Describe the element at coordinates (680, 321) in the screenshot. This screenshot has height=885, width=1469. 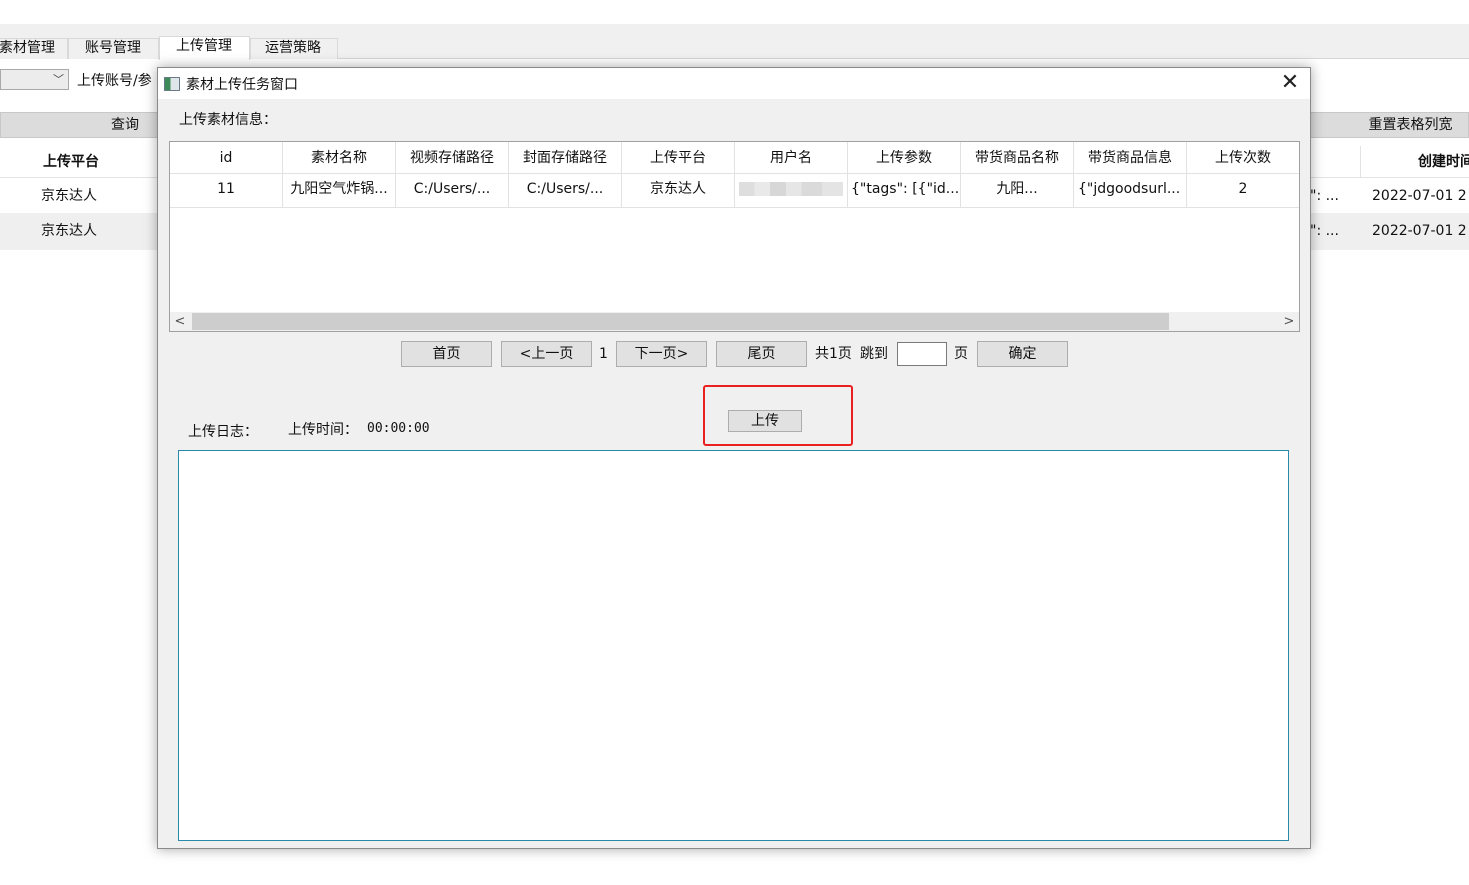
I see `scrollbar-thumb` at that location.